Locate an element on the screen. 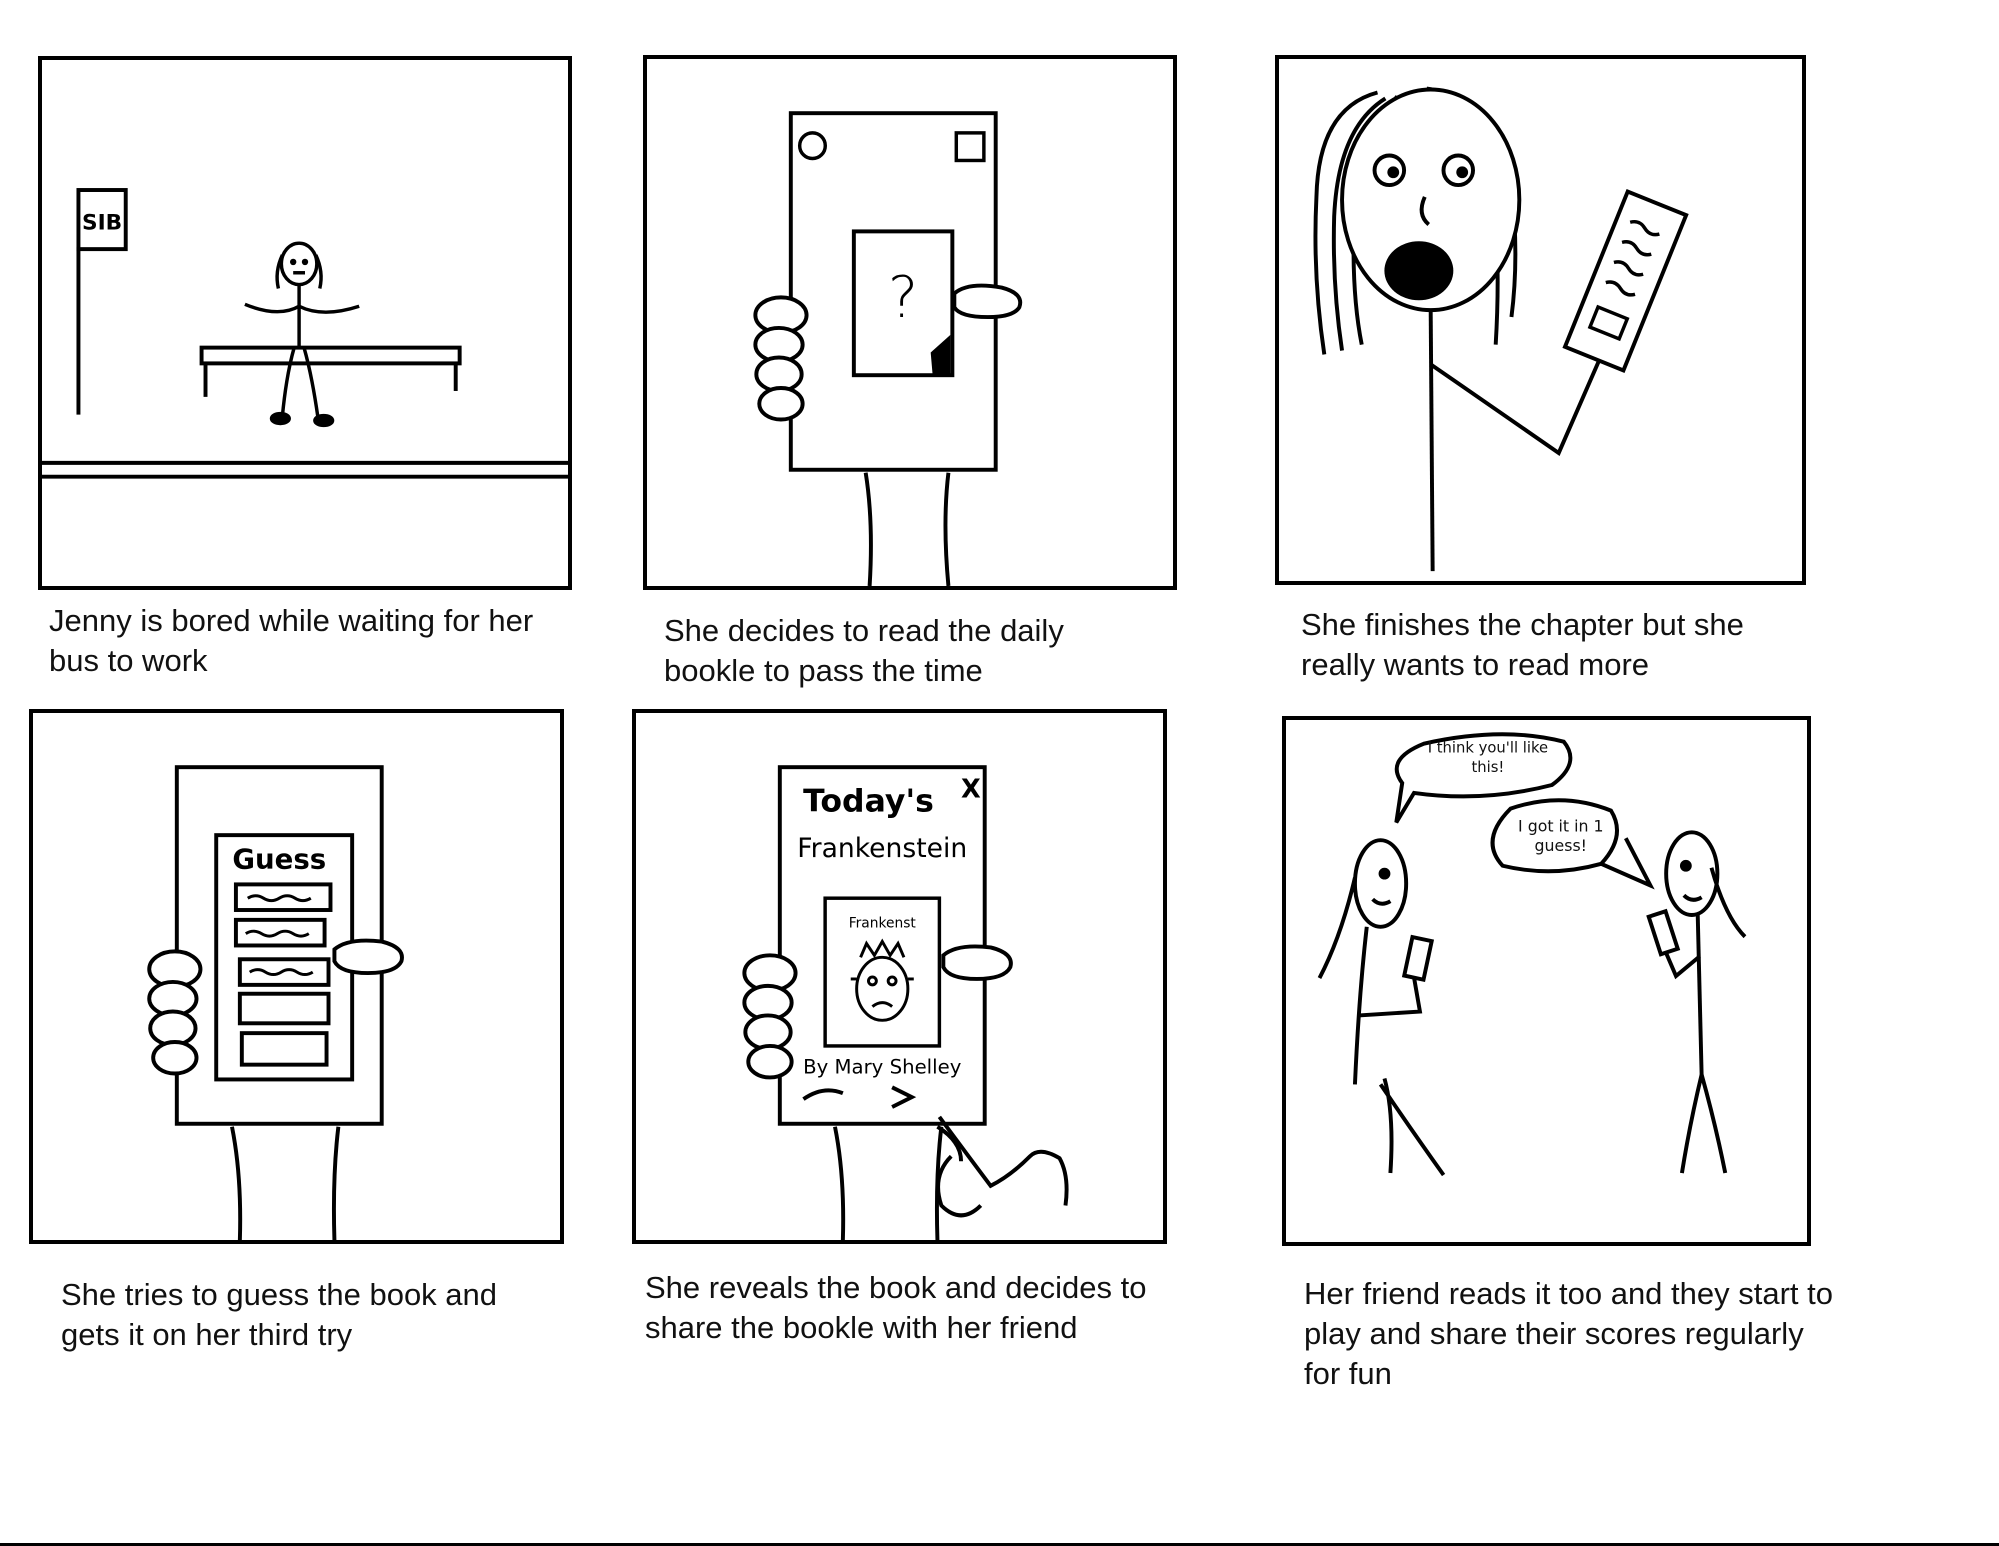 This screenshot has width=1999, height=1546. panel-1-bus-stop: SIB is located at coordinates (305, 323).